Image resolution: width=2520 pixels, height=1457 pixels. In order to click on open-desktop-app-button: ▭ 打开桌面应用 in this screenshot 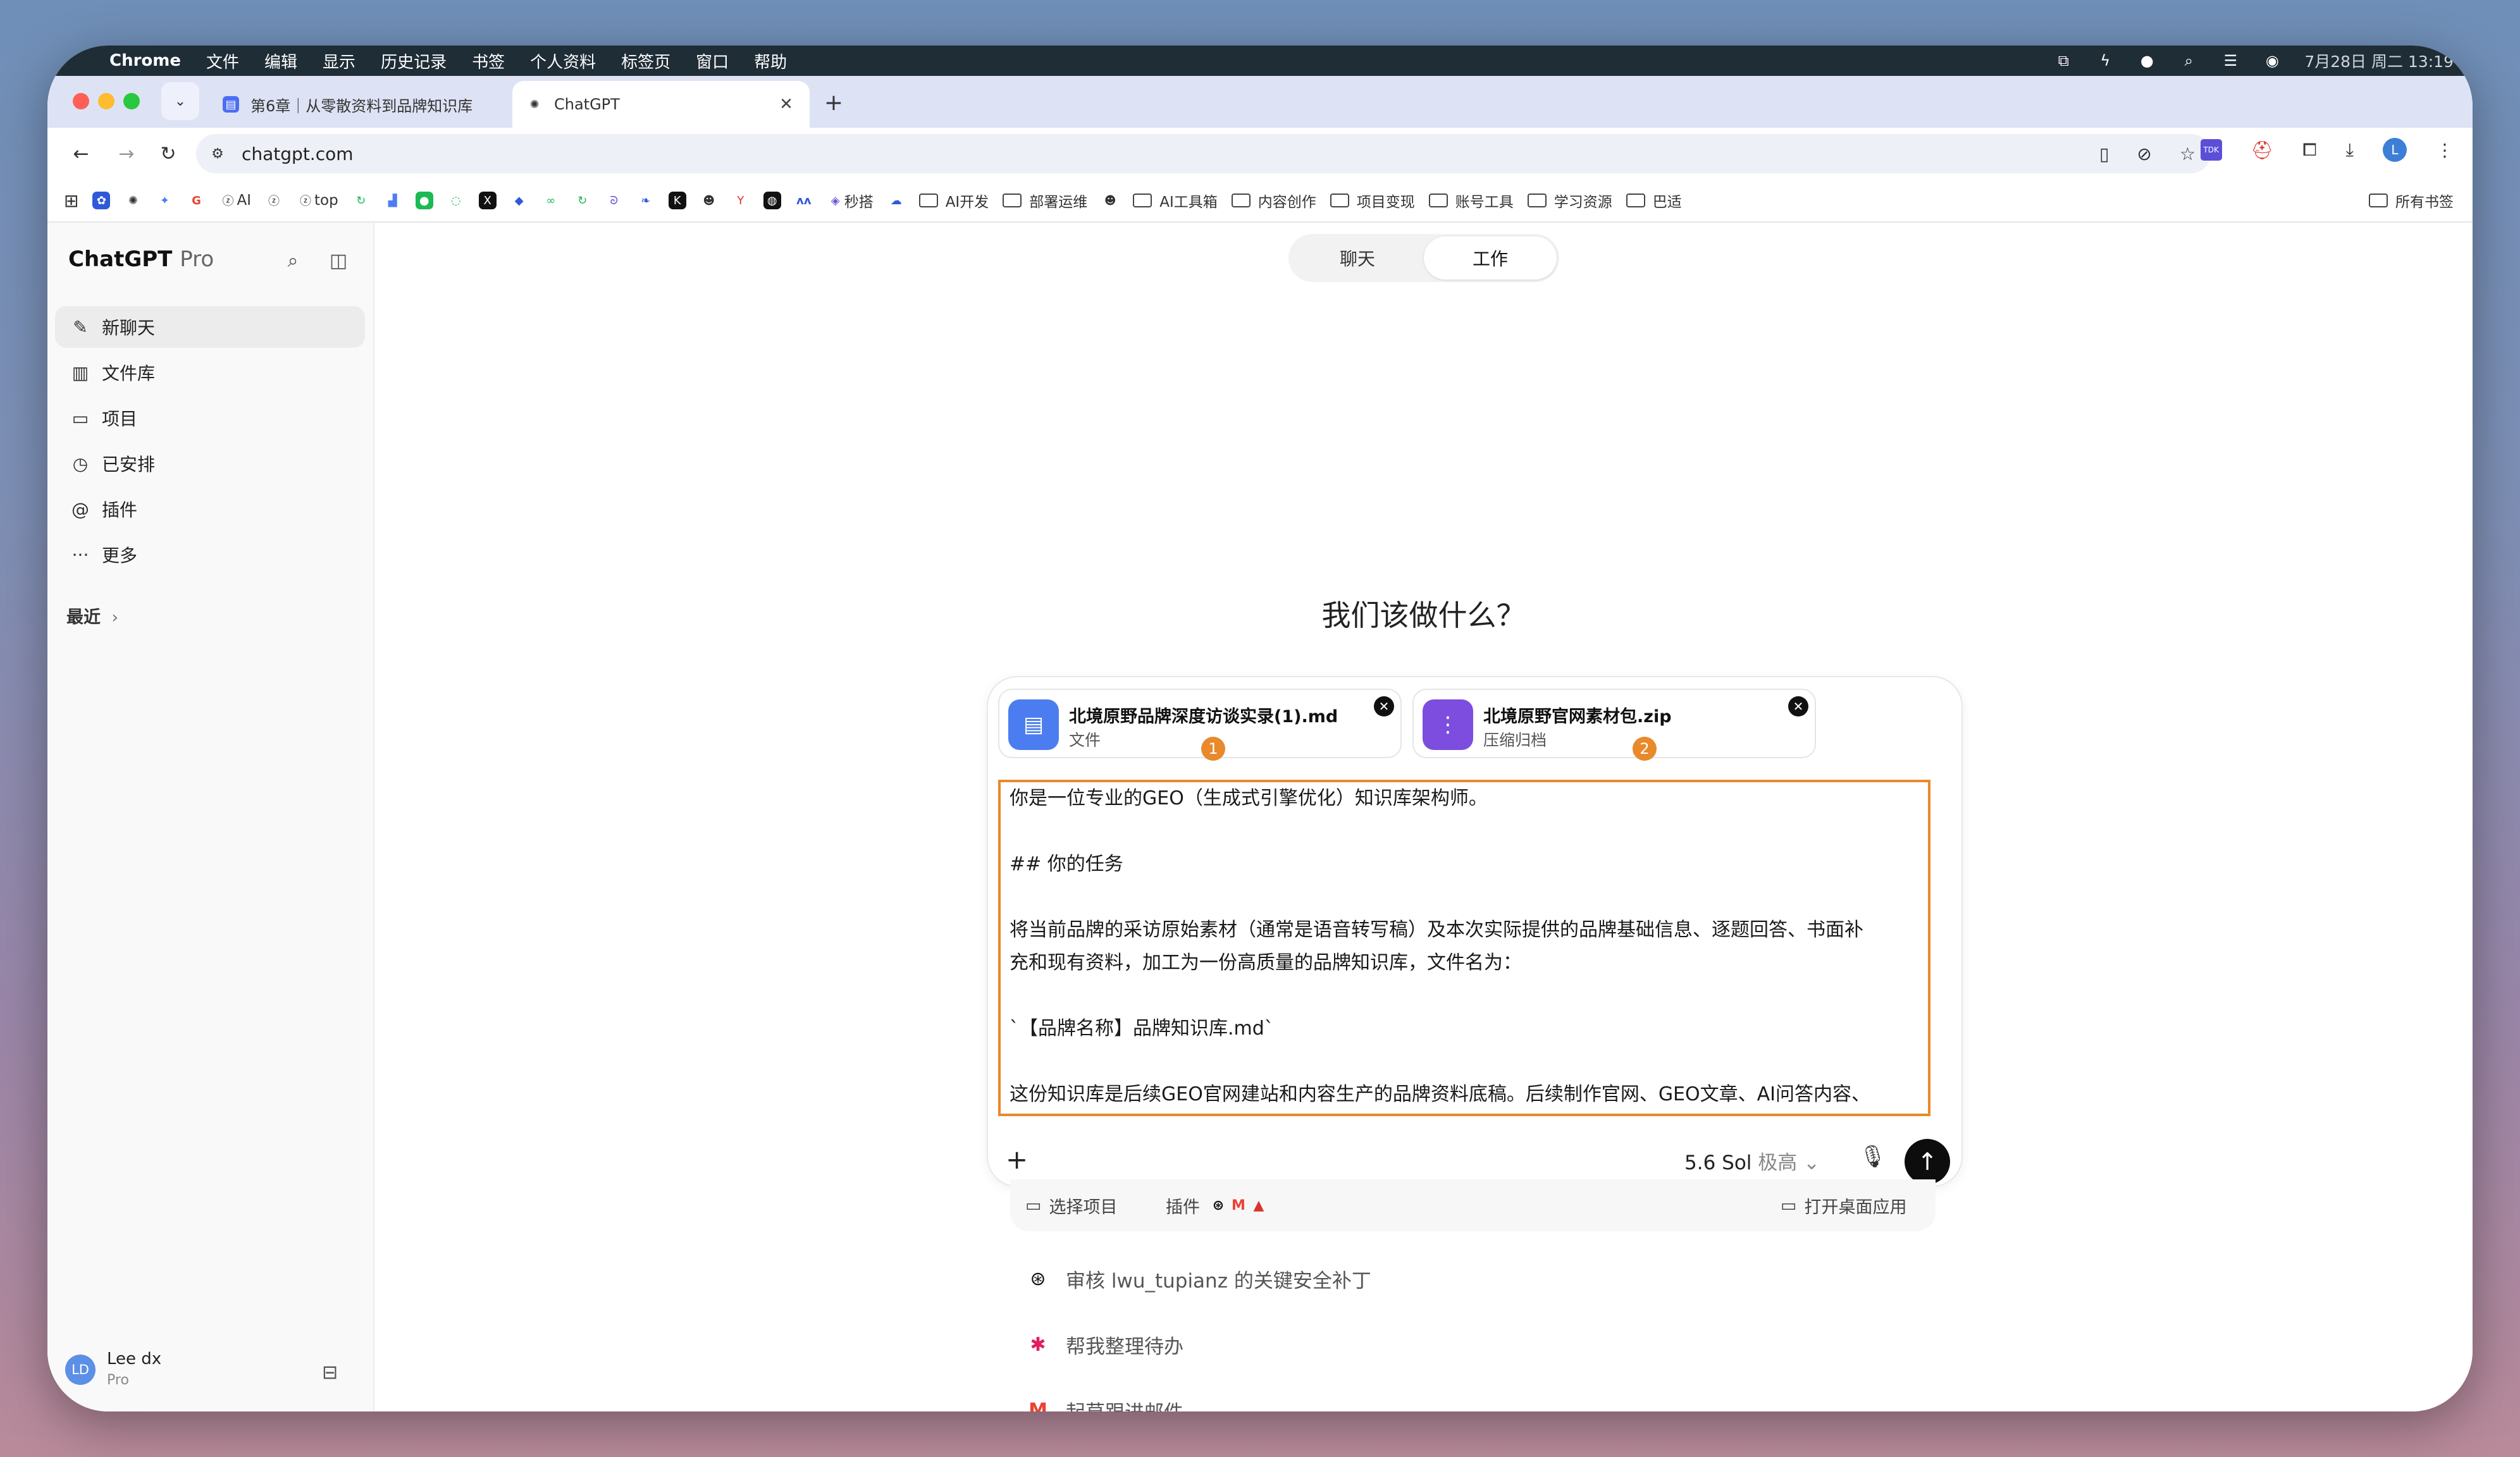, I will do `click(1844, 1205)`.